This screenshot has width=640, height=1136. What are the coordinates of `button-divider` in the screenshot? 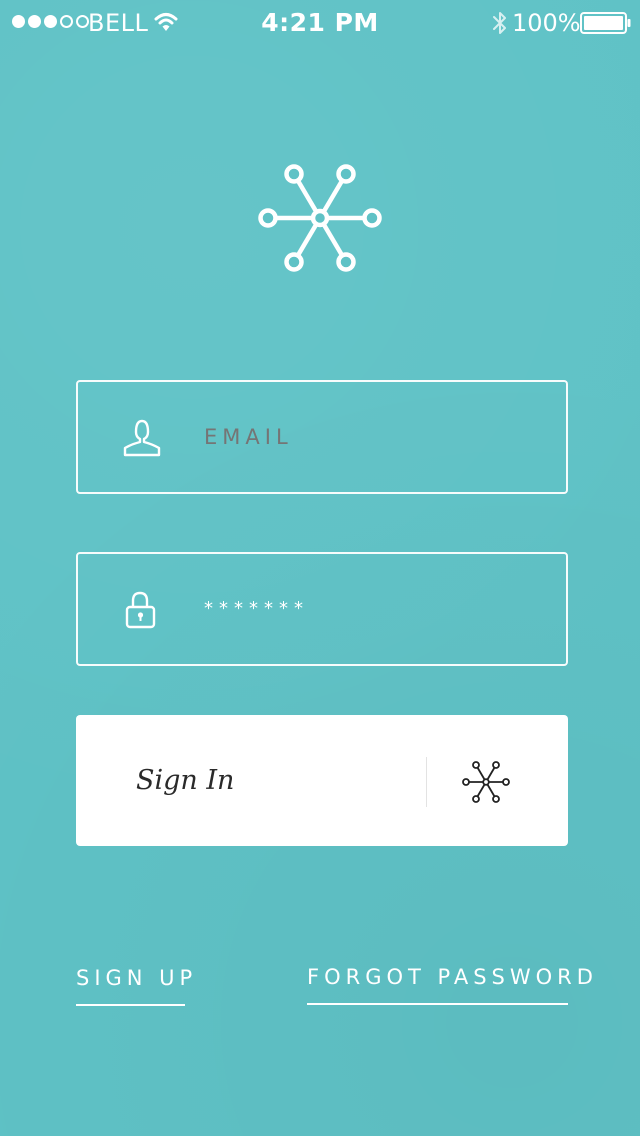 It's located at (426, 782).